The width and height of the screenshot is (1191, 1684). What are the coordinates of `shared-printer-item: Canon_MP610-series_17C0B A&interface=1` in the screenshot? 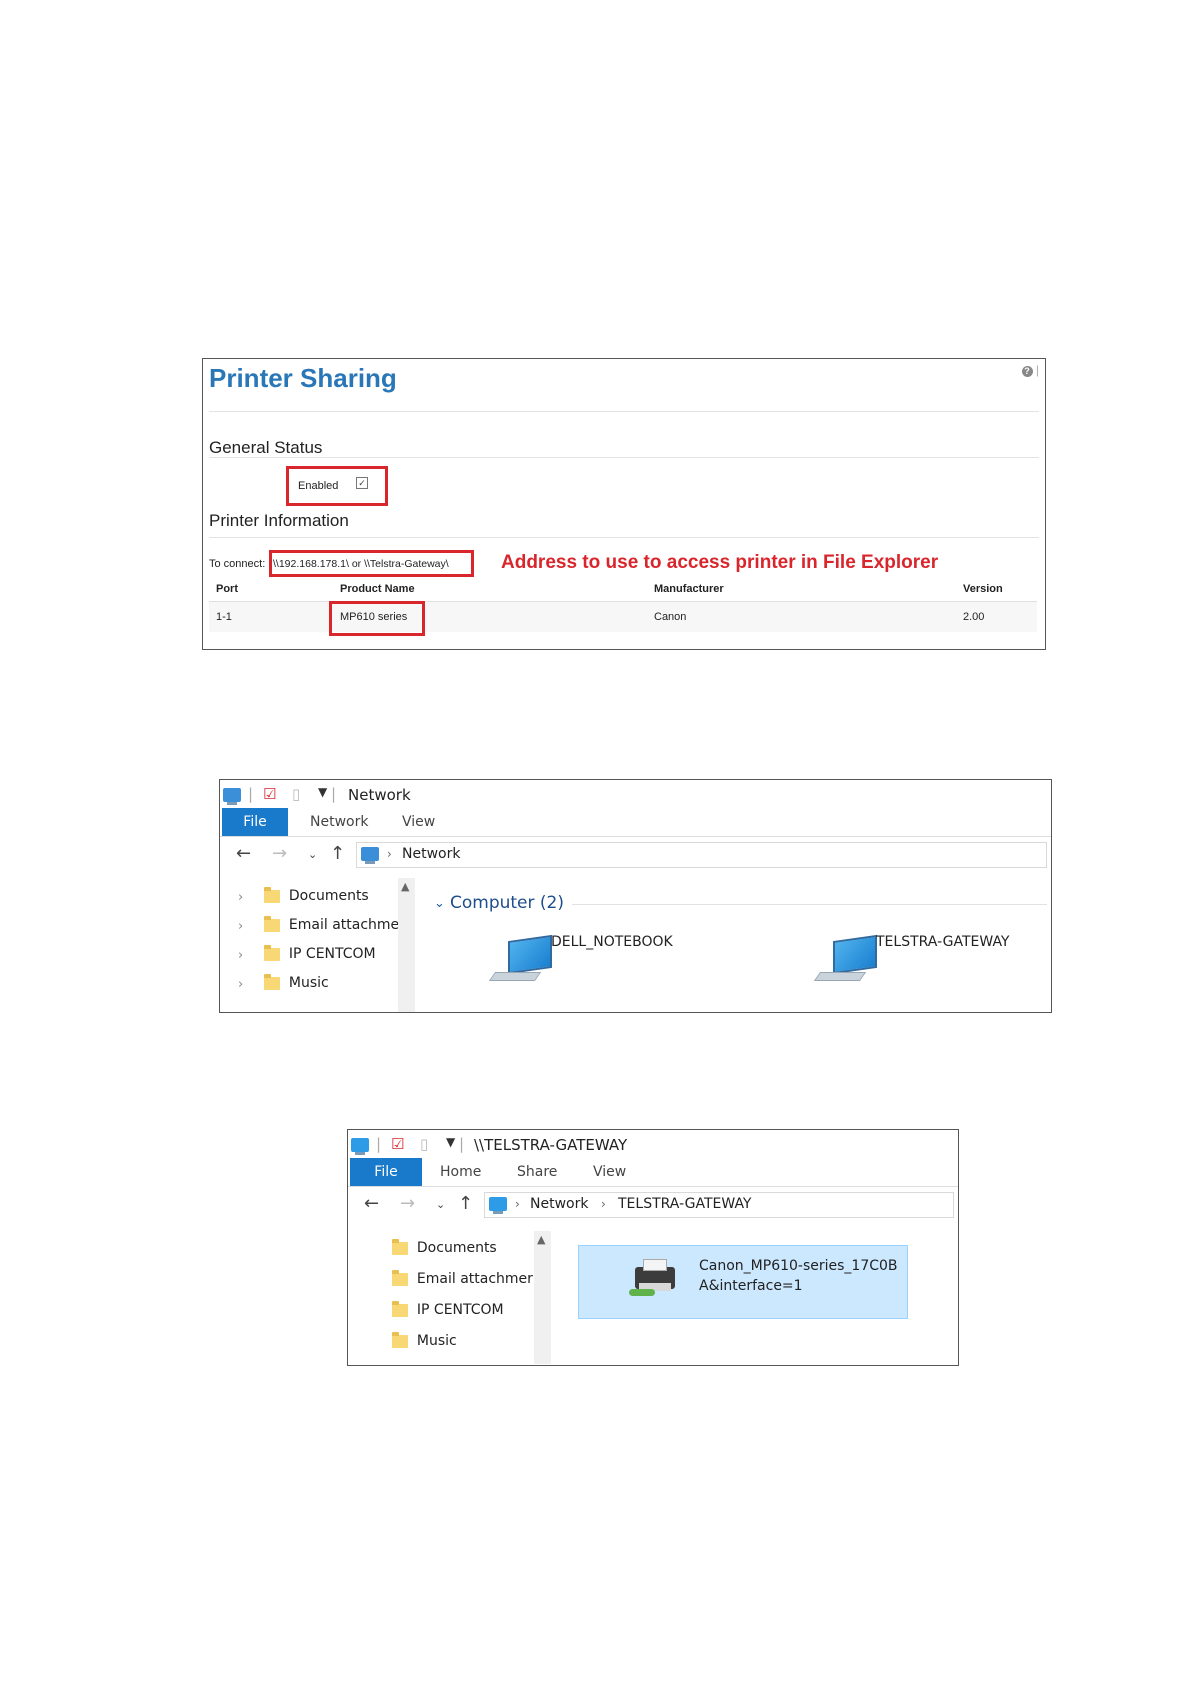 It's located at (743, 1282).